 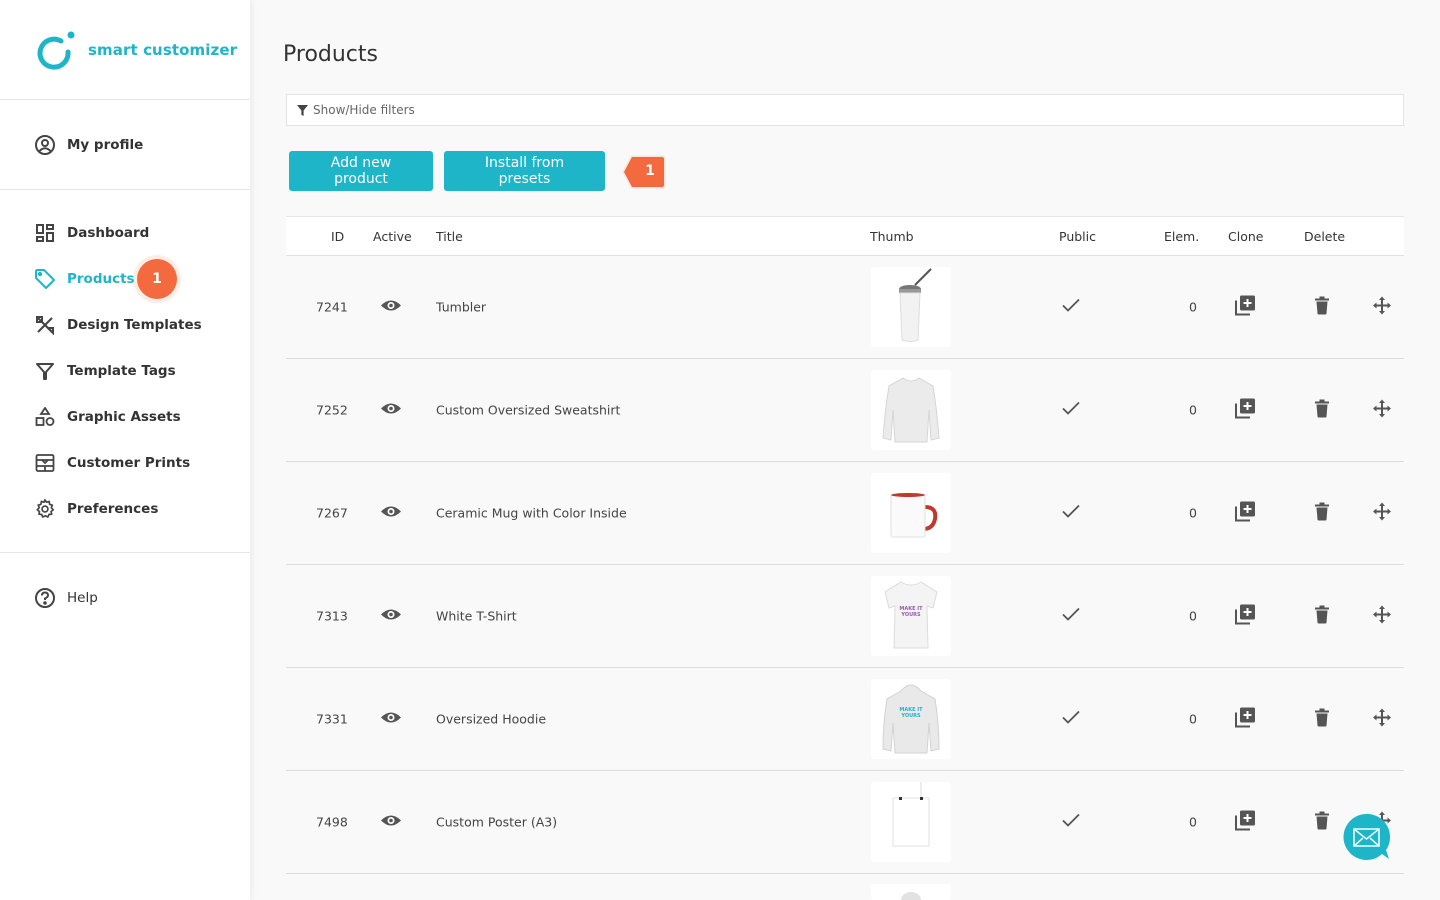 I want to click on logo-text: smart customizer, so click(x=163, y=49).